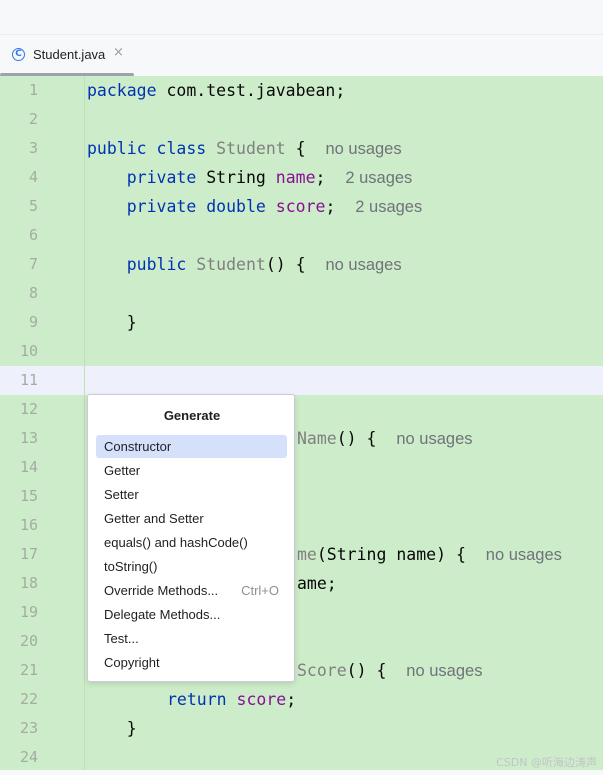 The width and height of the screenshot is (603, 775). I want to click on menu-item-equals-and-hashcode: equals() and hashCode(), so click(191, 542).